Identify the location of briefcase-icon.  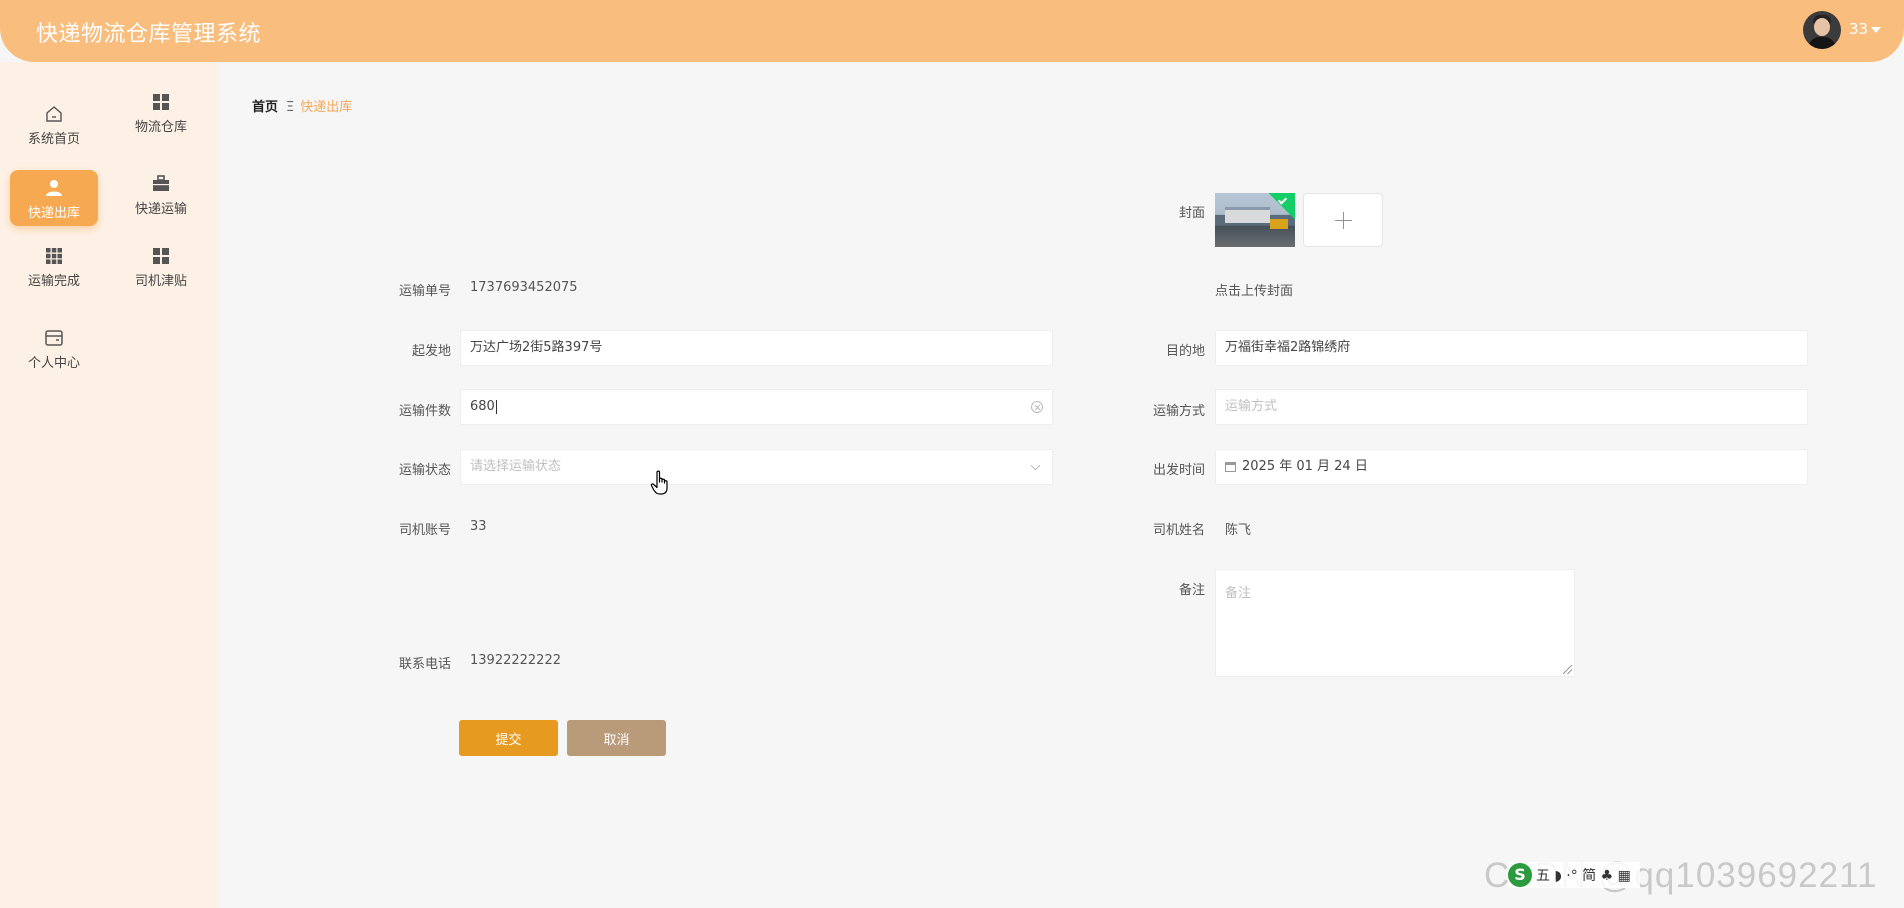
(161, 183).